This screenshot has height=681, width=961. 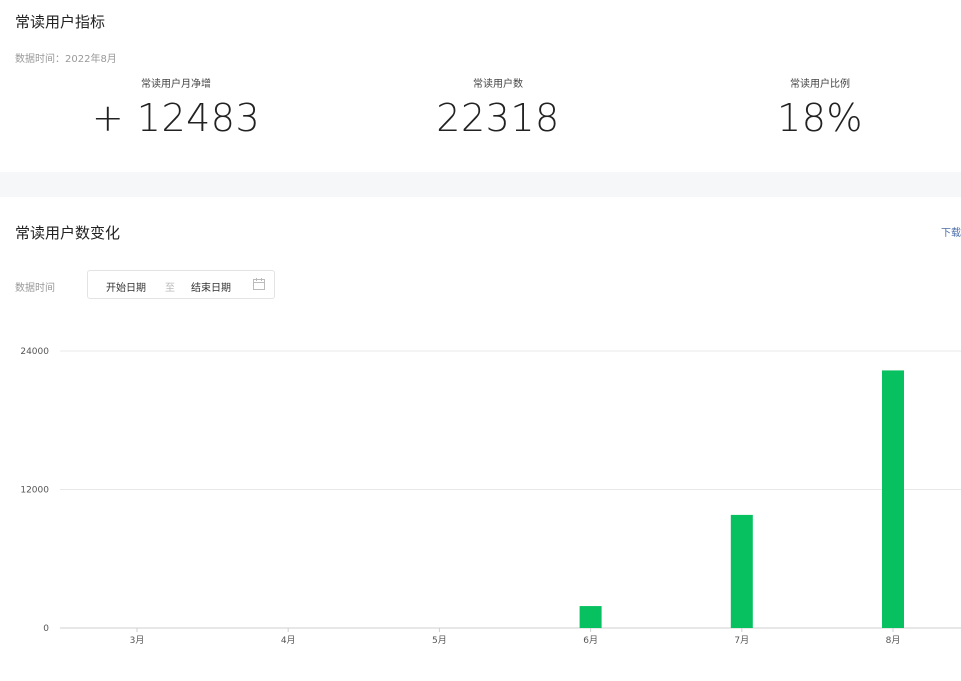 I want to click on metric-reader-ratio: 常读用户比例 18%, so click(x=820, y=109).